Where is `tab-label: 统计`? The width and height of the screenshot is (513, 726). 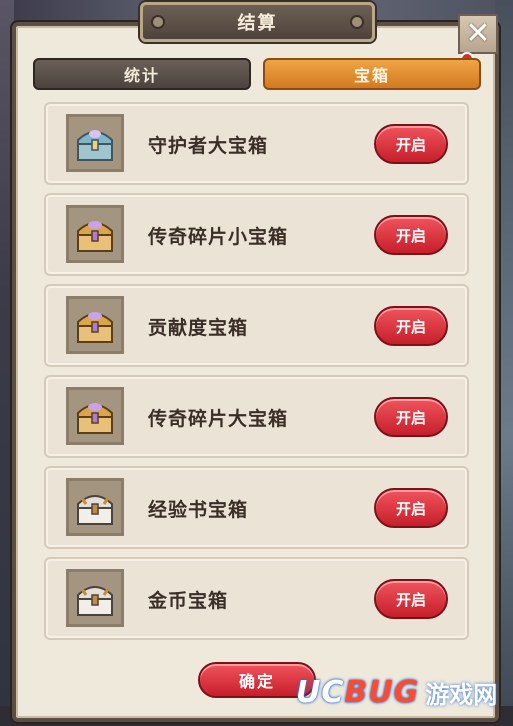 tab-label: 统计 is located at coordinates (141, 75).